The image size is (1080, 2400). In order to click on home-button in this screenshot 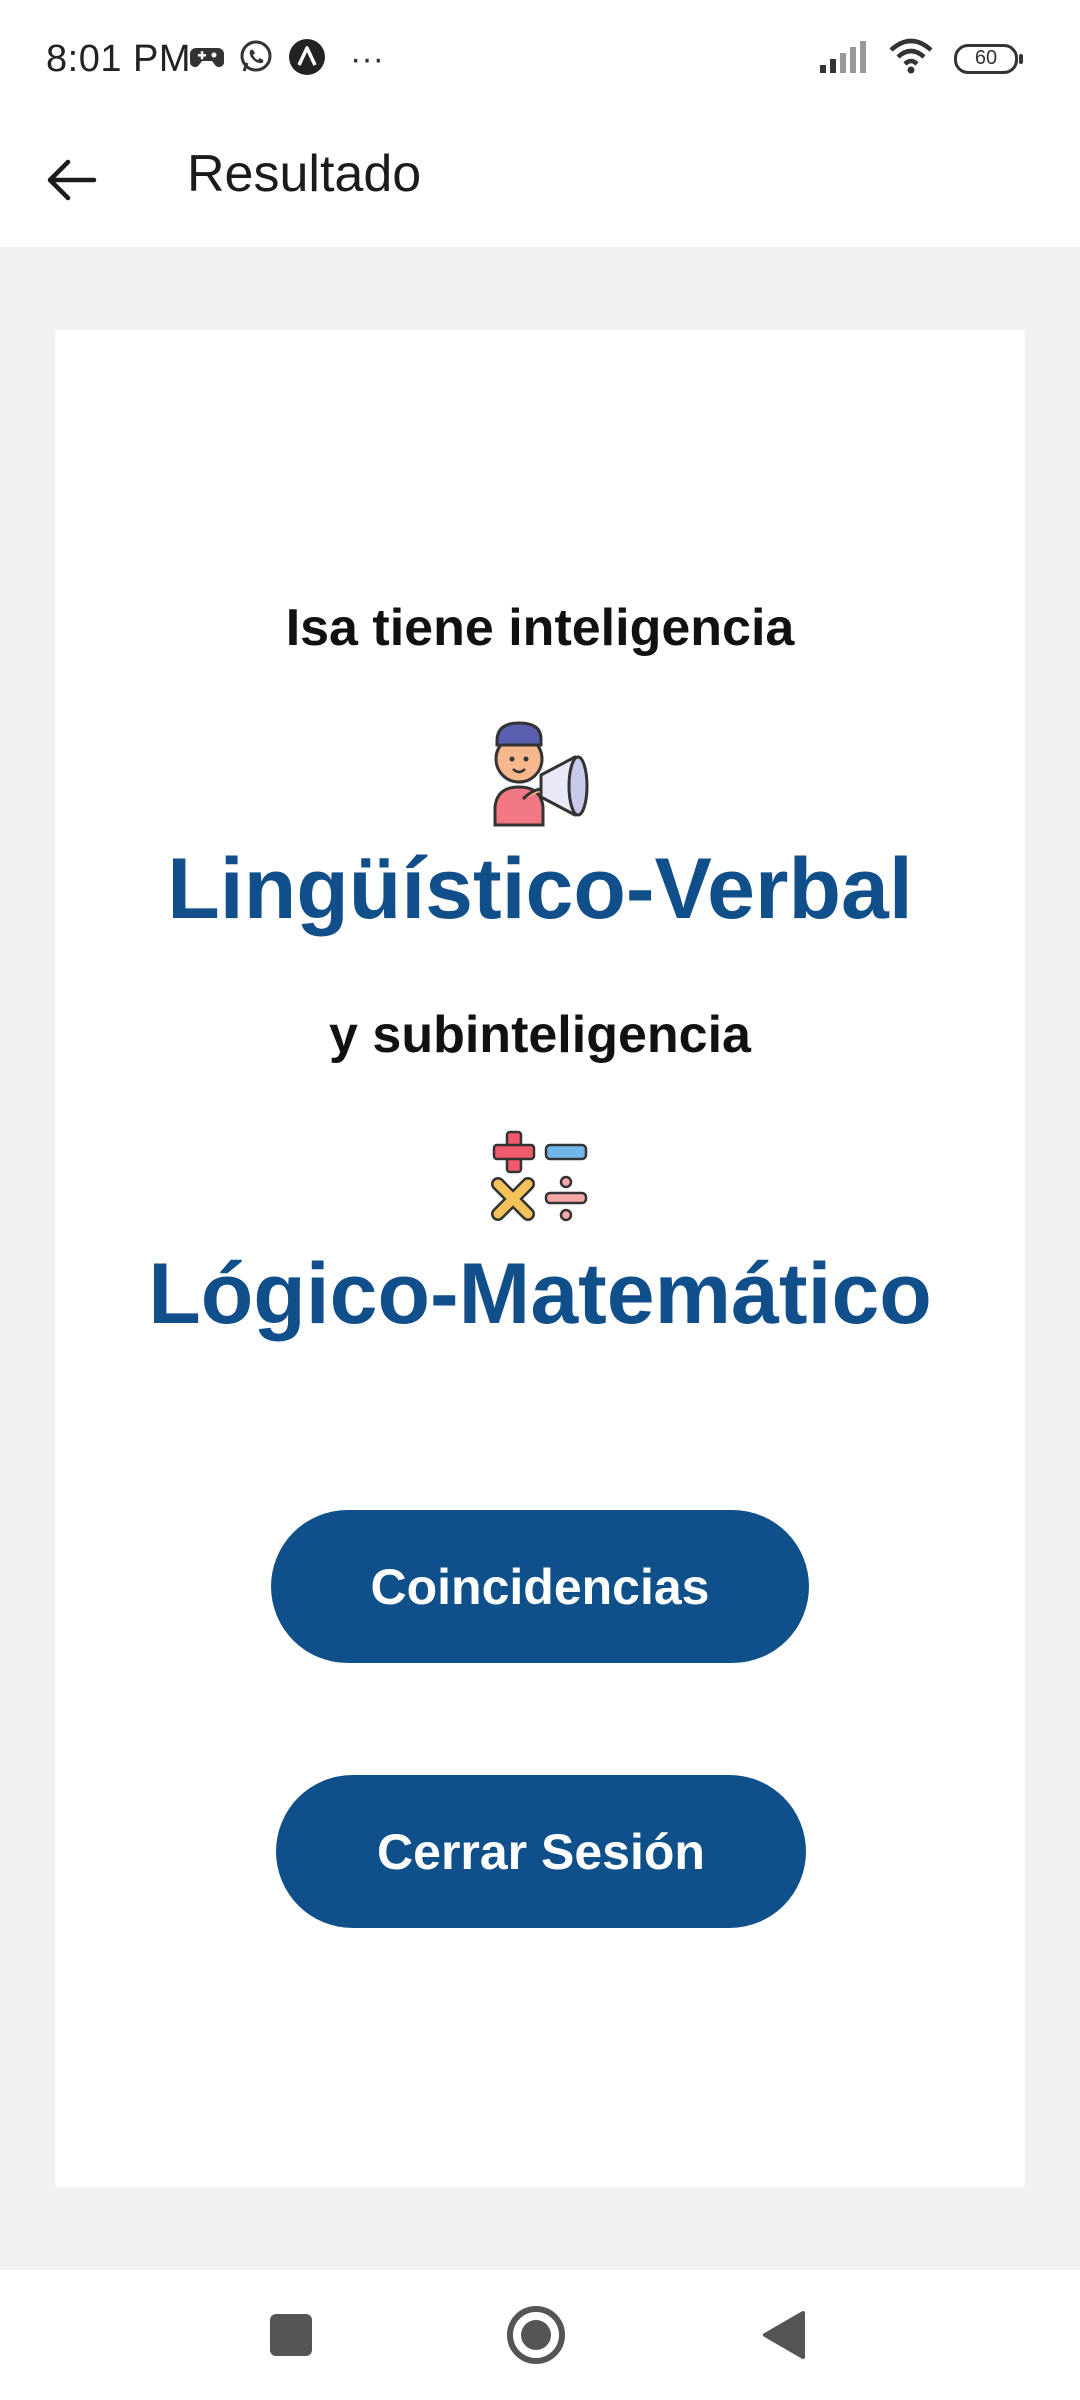, I will do `click(536, 2335)`.